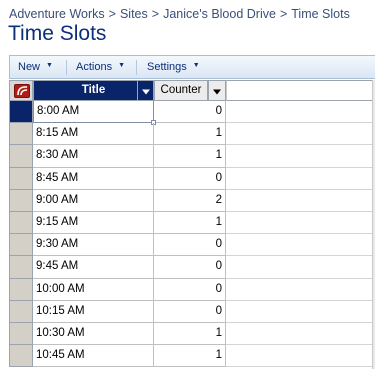 The height and width of the screenshot is (369, 375). I want to click on title-cell: 8:00 AM, so click(93, 112).